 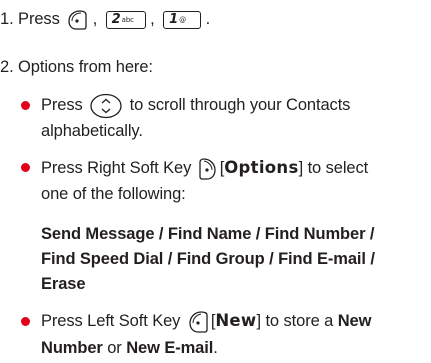 I want to click on bullet-3-mid: to store a, so click(x=299, y=321).